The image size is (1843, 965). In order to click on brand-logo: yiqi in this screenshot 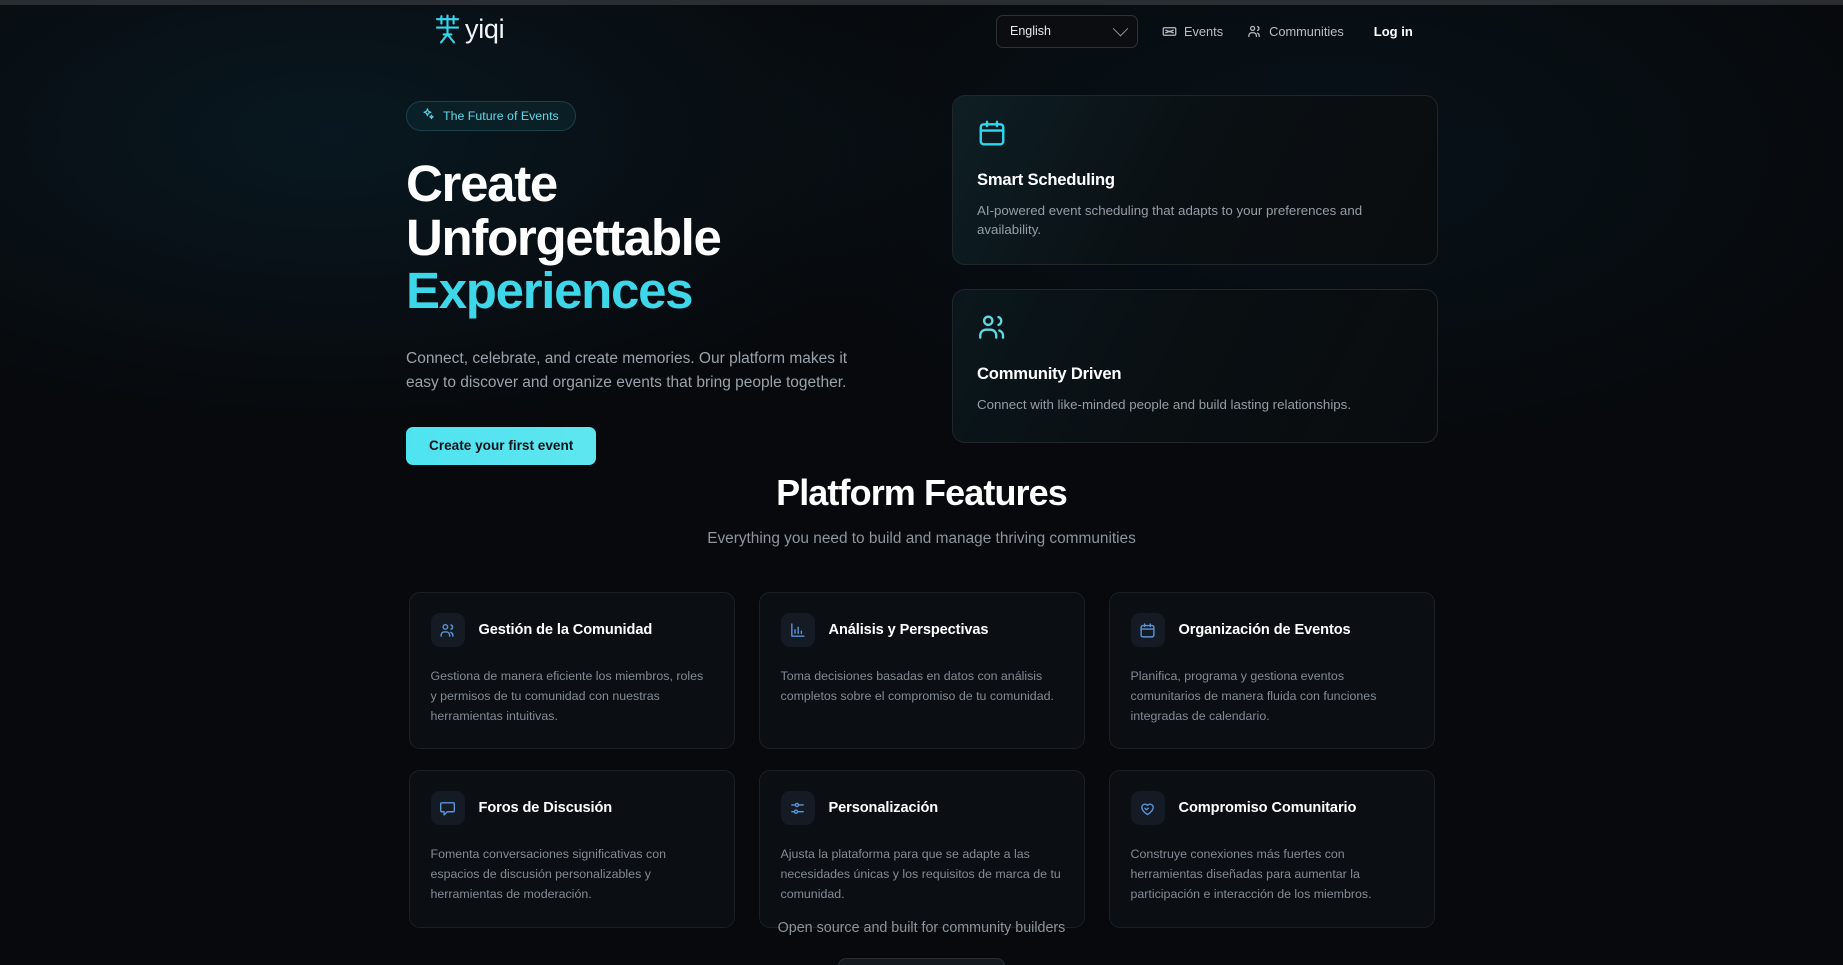, I will do `click(469, 31)`.